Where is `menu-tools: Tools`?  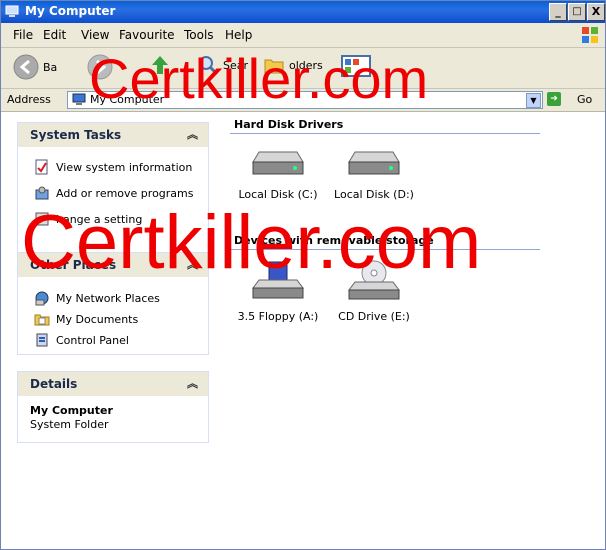 menu-tools: Tools is located at coordinates (199, 35).